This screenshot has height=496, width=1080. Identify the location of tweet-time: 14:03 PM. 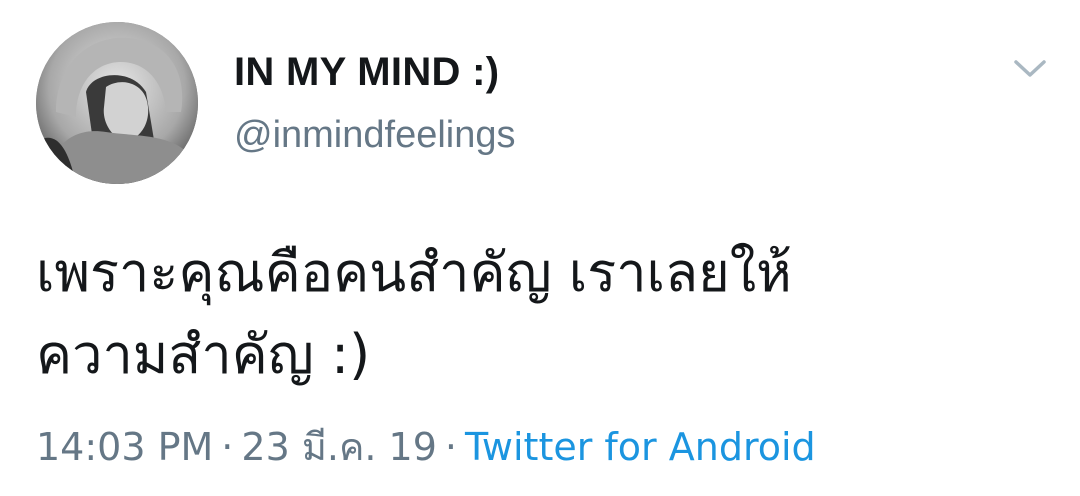
(124, 447).